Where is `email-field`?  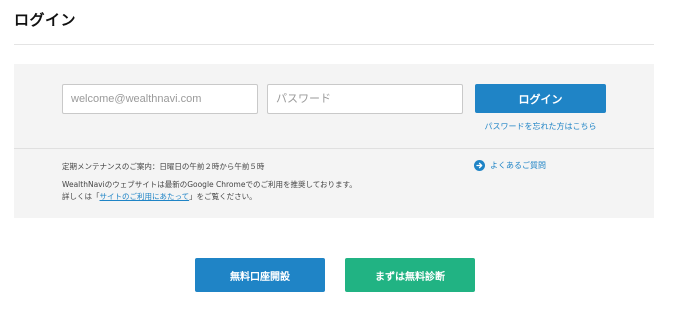
email-field is located at coordinates (160, 99).